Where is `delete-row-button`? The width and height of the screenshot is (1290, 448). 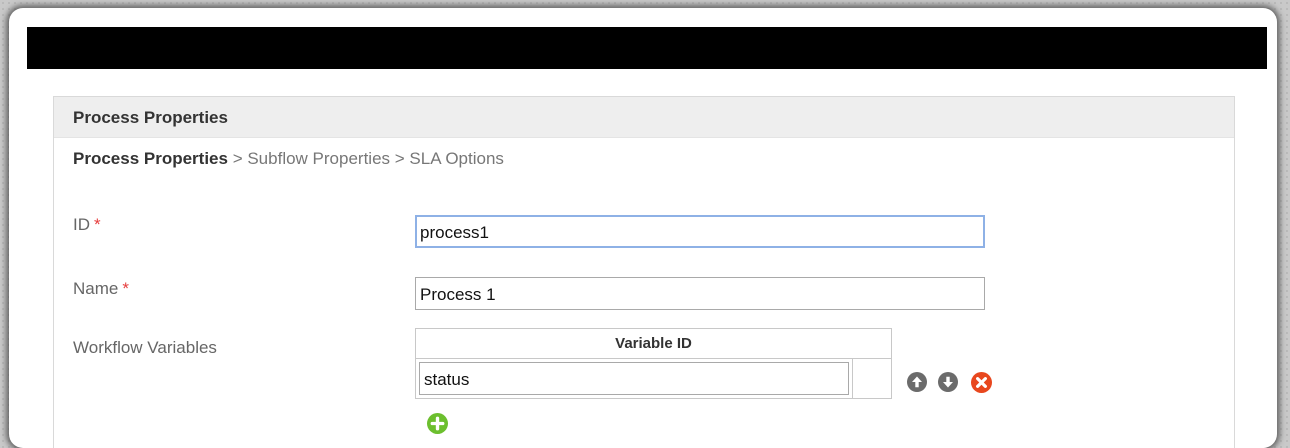 delete-row-button is located at coordinates (981, 382).